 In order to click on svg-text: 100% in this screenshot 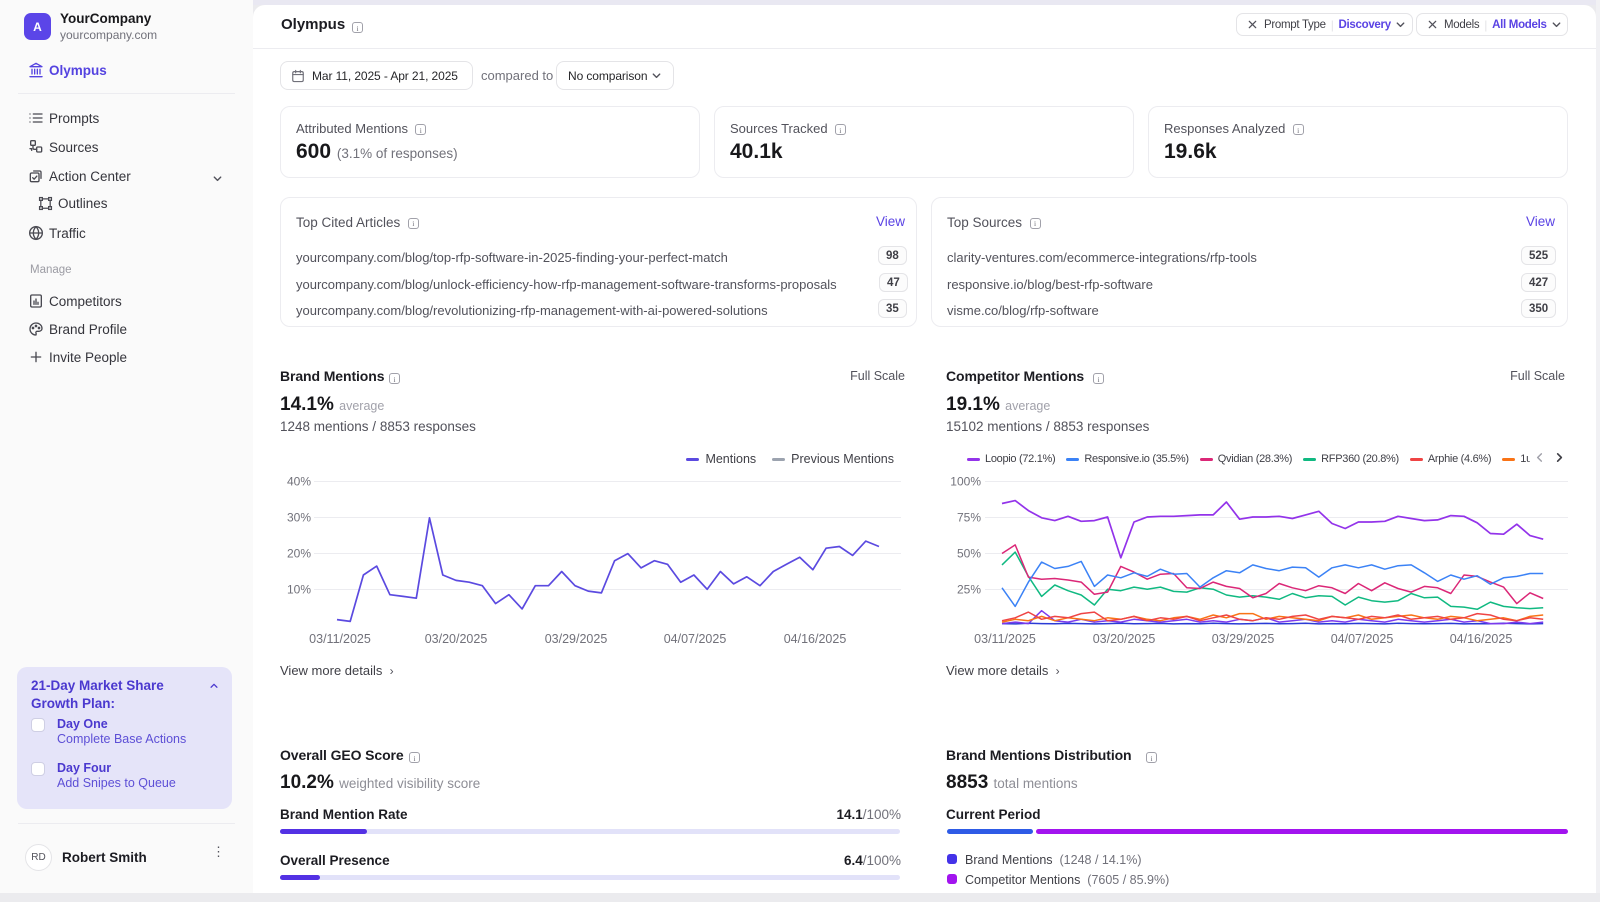, I will do `click(965, 482)`.